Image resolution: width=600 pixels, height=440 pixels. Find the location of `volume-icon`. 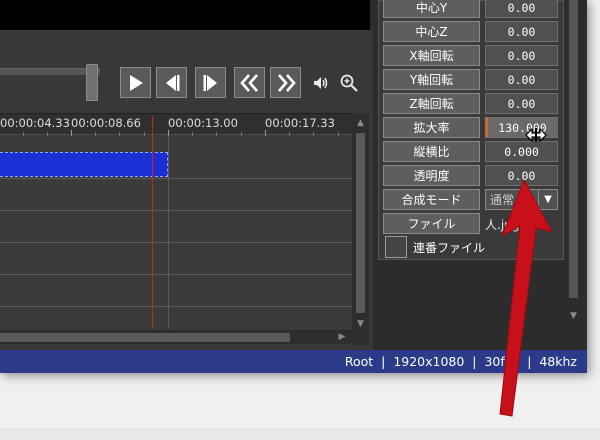

volume-icon is located at coordinates (321, 83).